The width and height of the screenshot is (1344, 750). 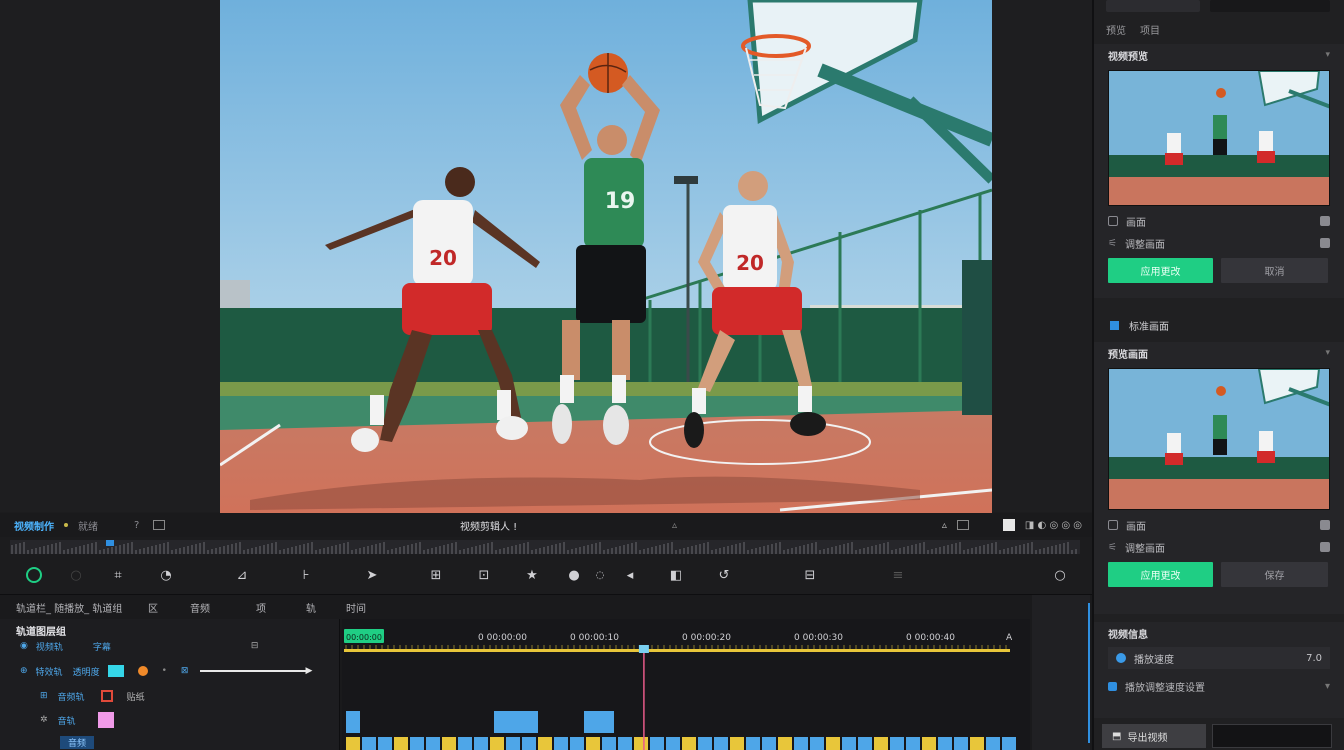 I want to click on playhead-handle, so click(x=643, y=649).